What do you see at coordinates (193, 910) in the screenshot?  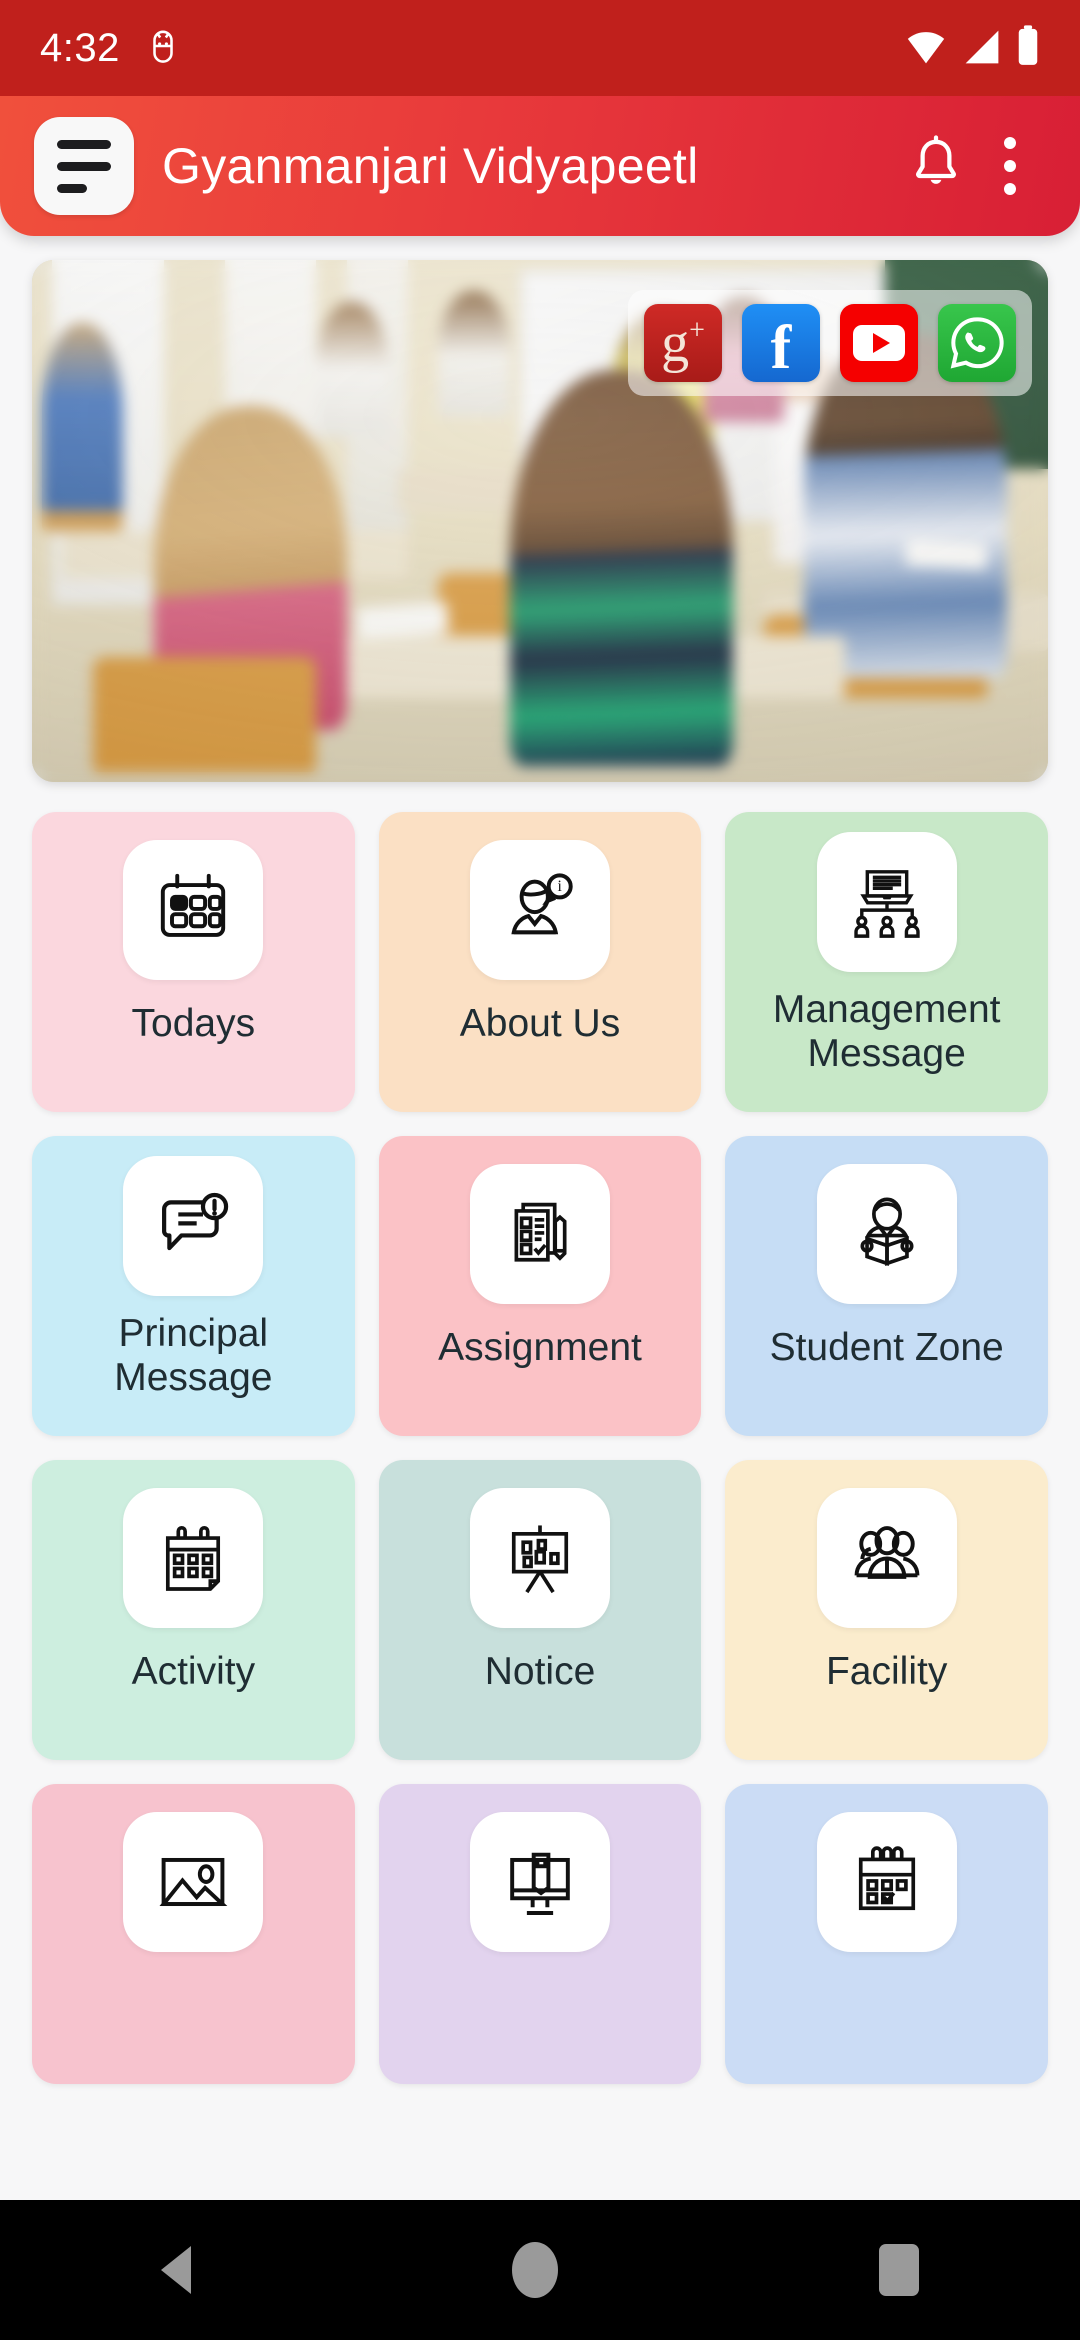 I see `calendar-today-icon` at bounding box center [193, 910].